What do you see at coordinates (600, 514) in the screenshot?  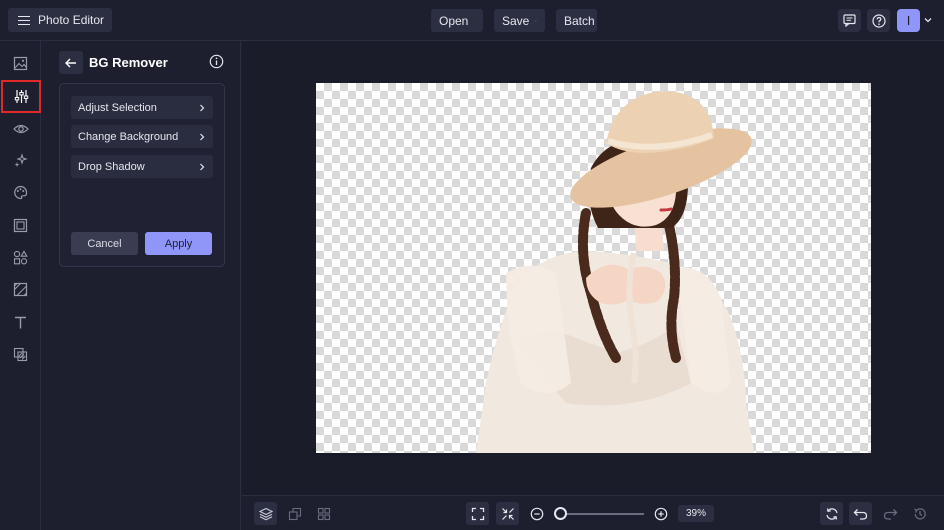 I see `zoom-slider-track` at bounding box center [600, 514].